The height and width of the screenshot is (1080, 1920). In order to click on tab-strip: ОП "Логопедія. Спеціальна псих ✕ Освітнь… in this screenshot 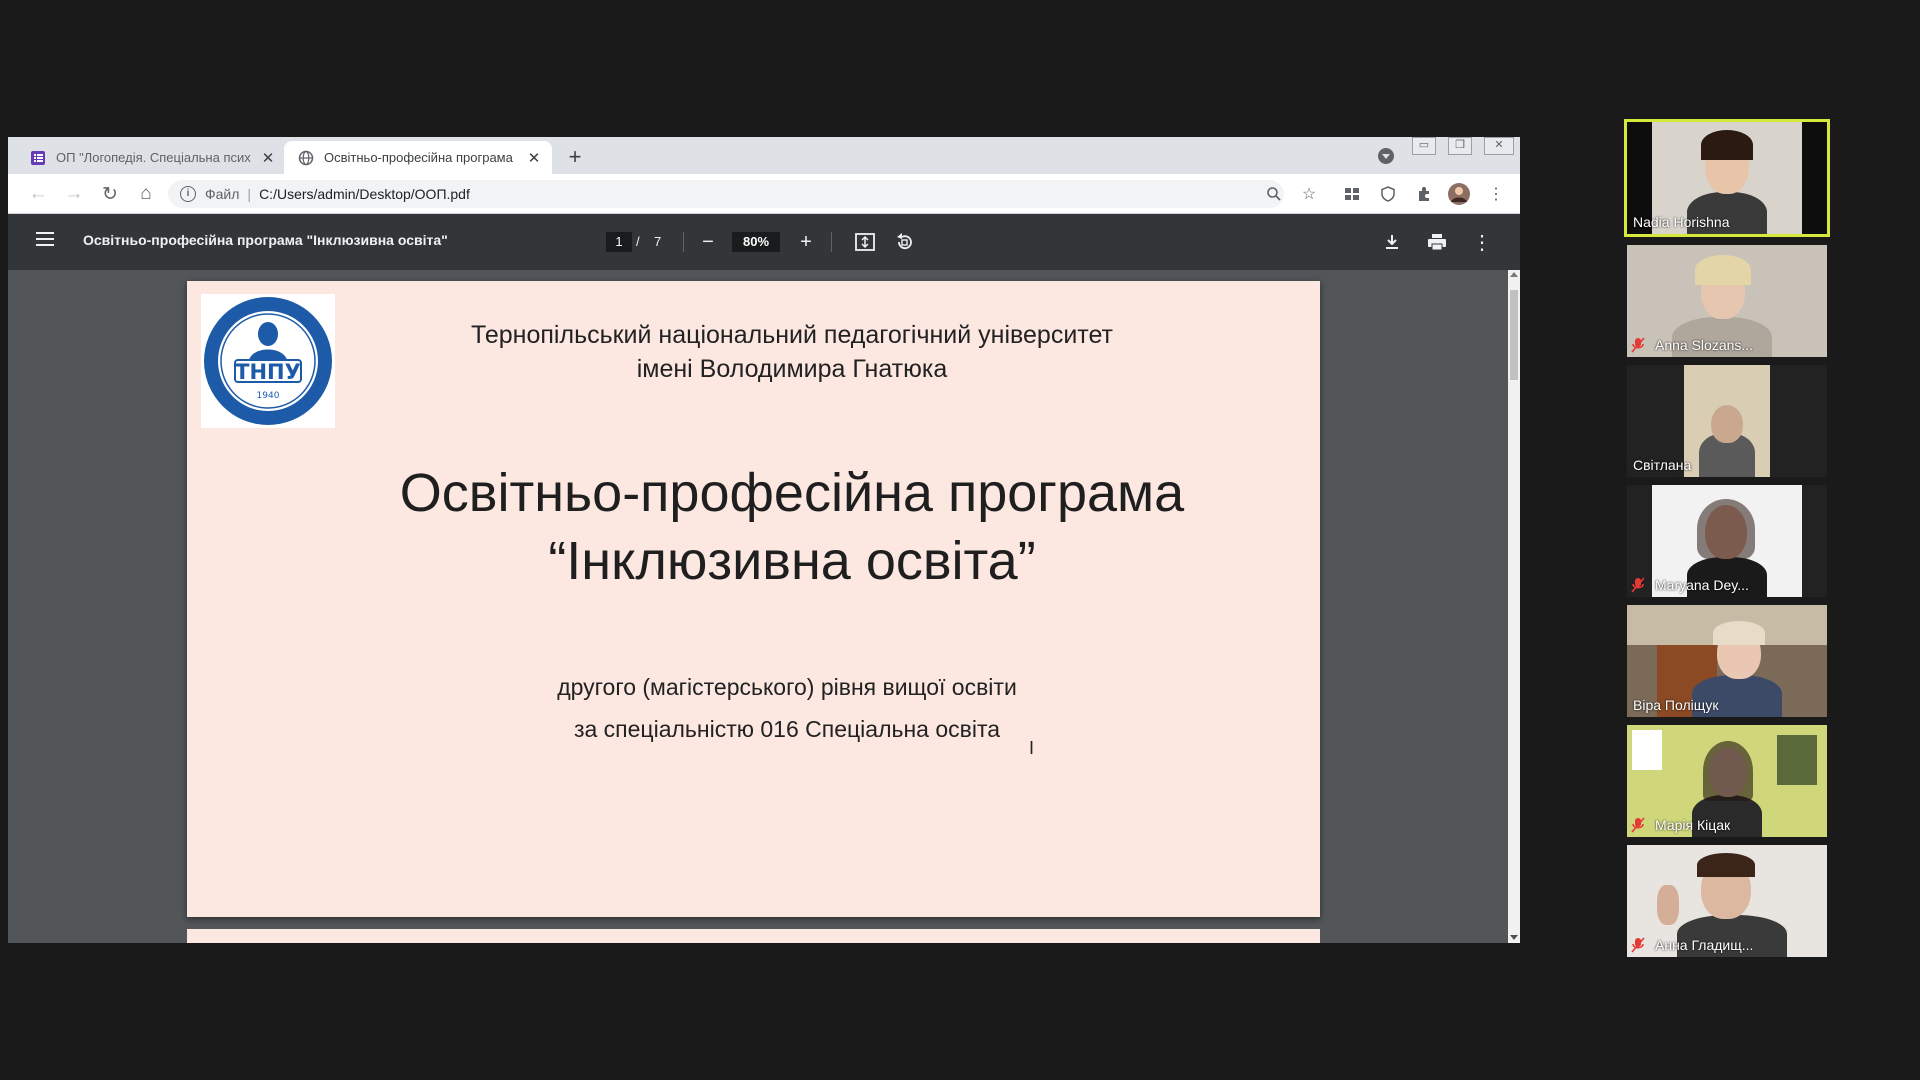, I will do `click(764, 155)`.